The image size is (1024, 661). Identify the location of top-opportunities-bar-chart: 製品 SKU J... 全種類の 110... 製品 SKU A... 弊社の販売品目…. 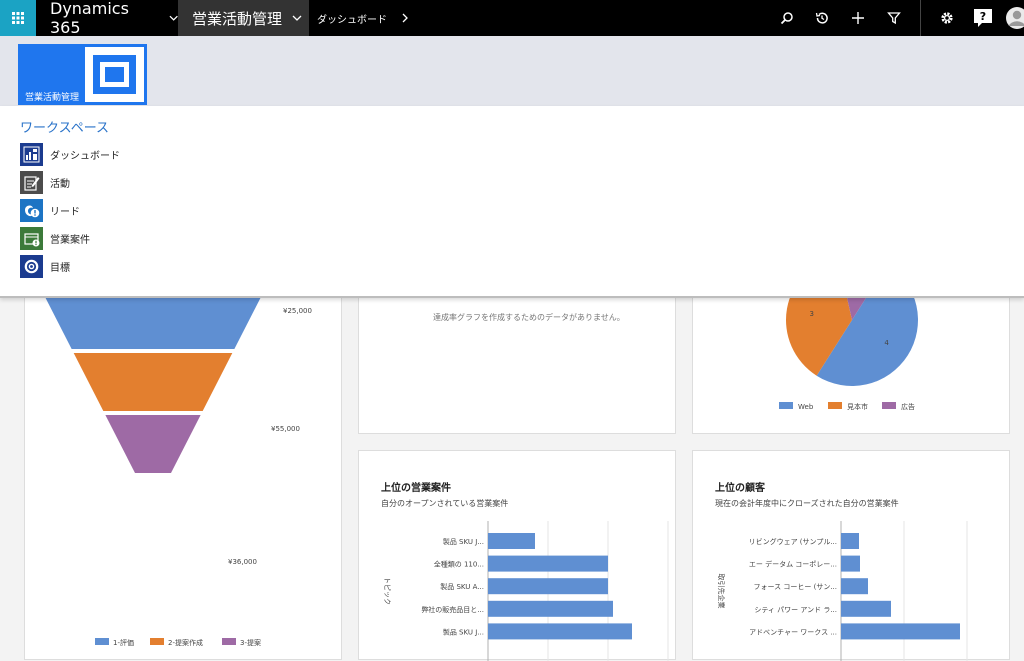
(526, 591).